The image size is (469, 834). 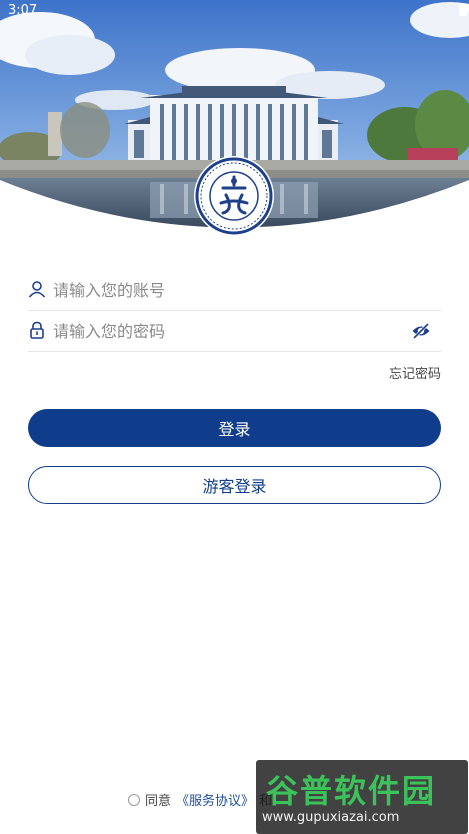 I want to click on agreement-row: 同意 《服务协议》 和, so click(x=200, y=799).